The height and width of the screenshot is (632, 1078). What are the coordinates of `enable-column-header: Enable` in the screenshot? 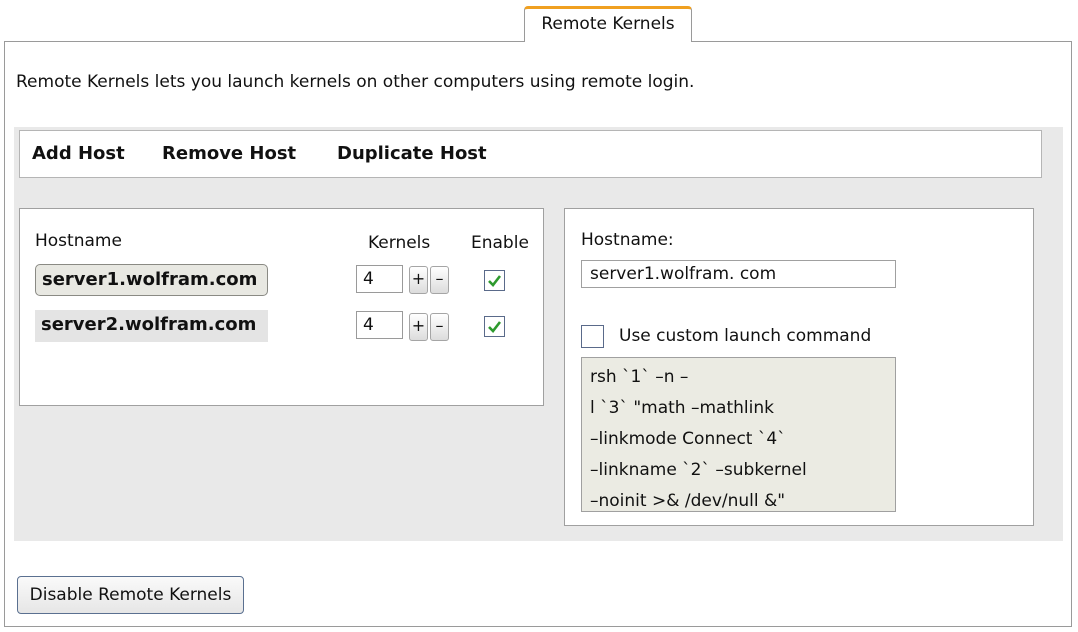 It's located at (500, 243).